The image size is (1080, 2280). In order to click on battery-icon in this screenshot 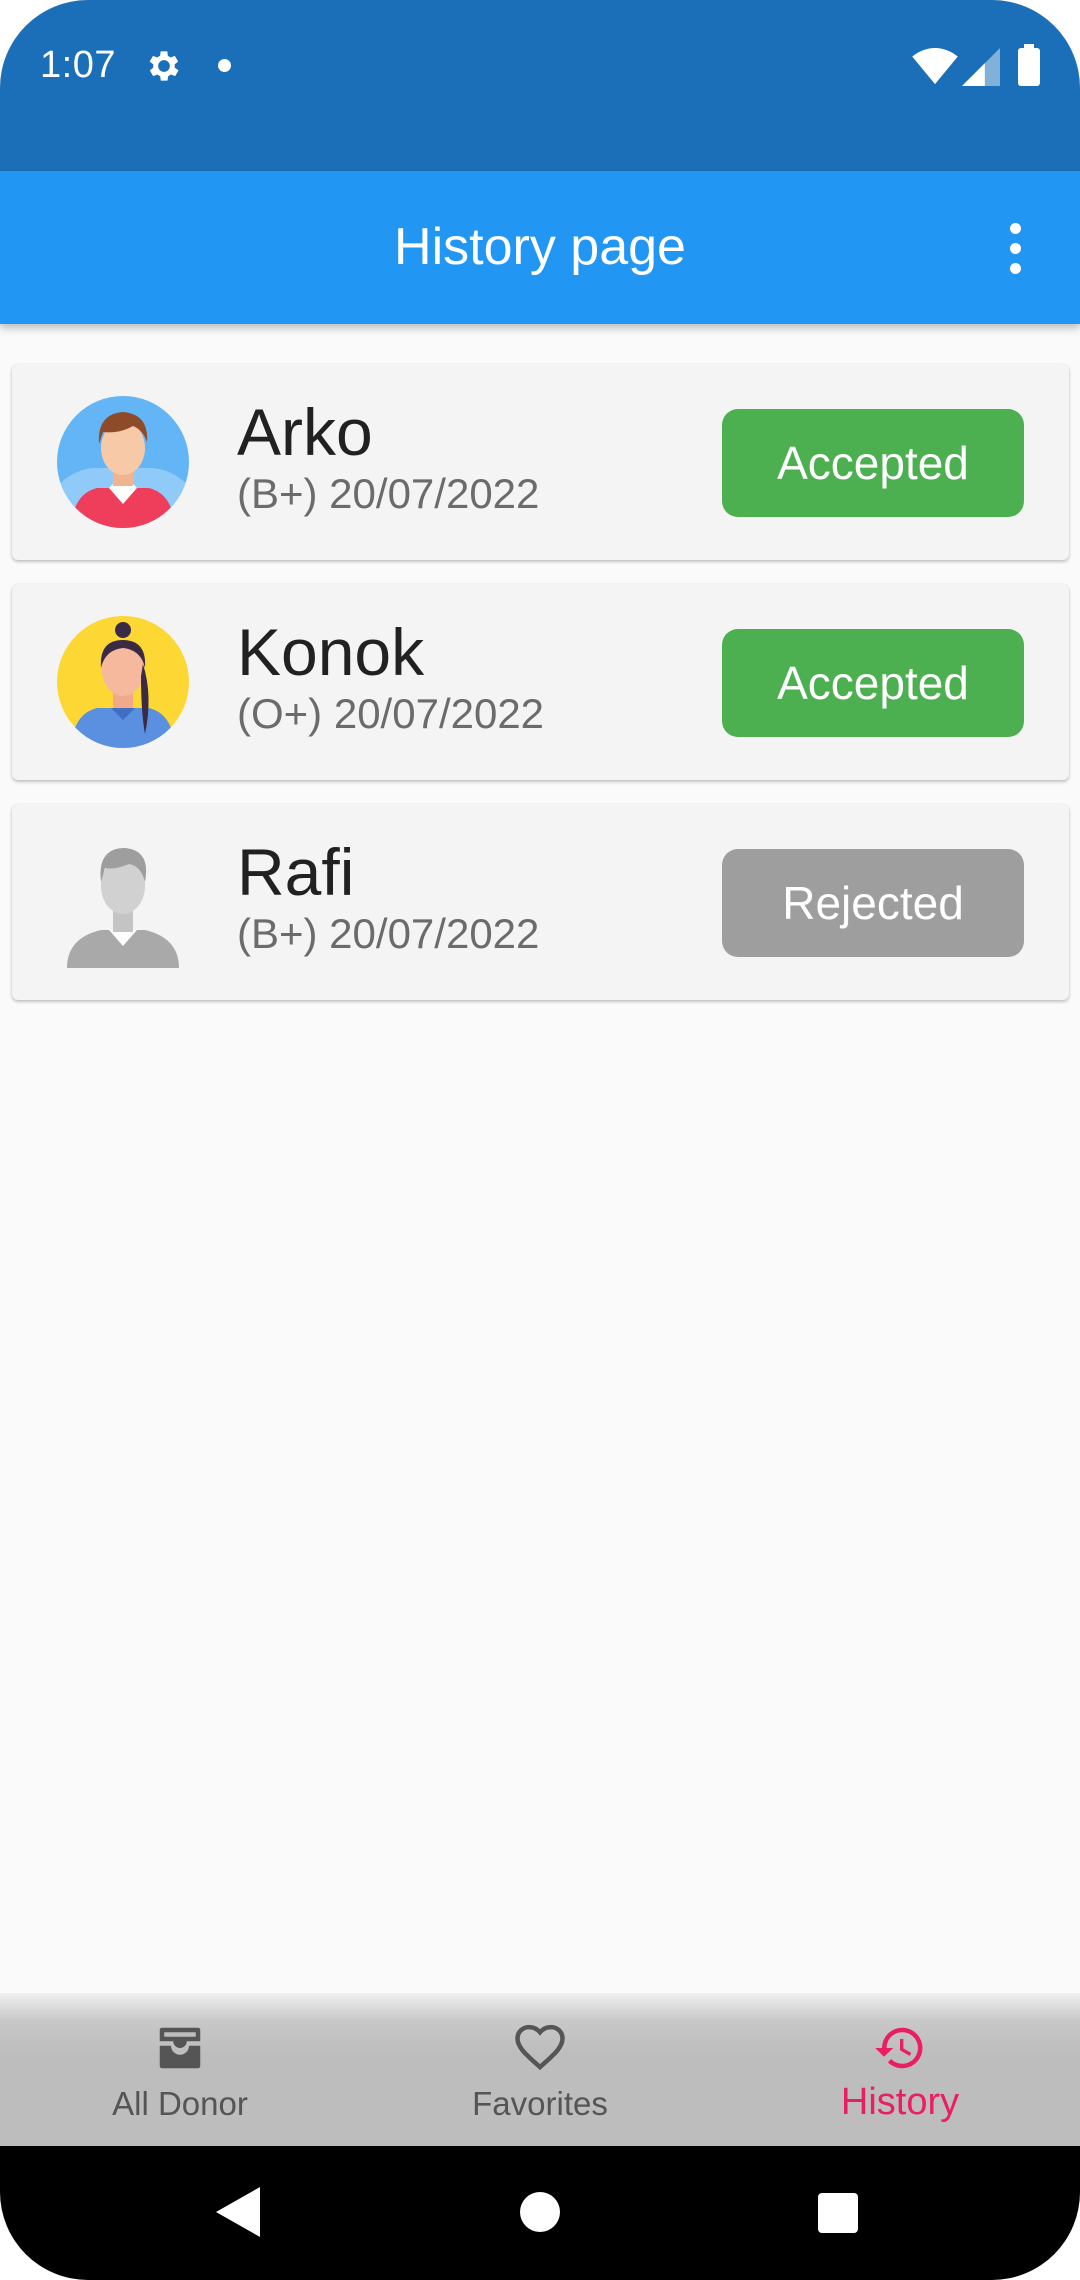, I will do `click(1029, 65)`.